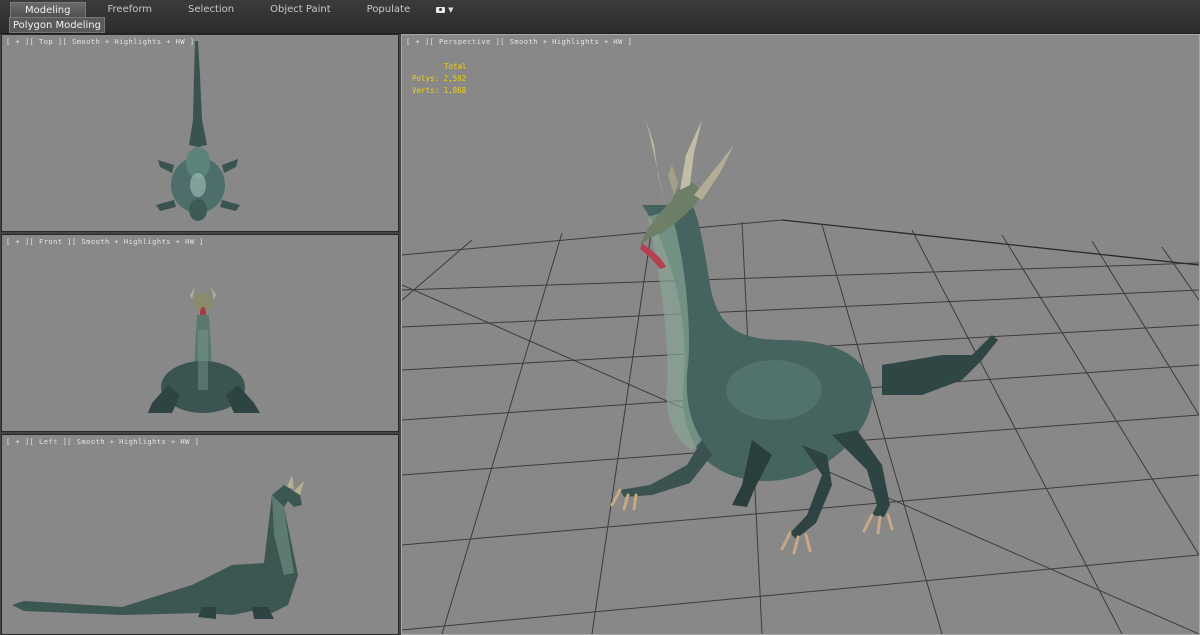 The image size is (1200, 635). I want to click on tab-modeling: Modeling, so click(48, 9).